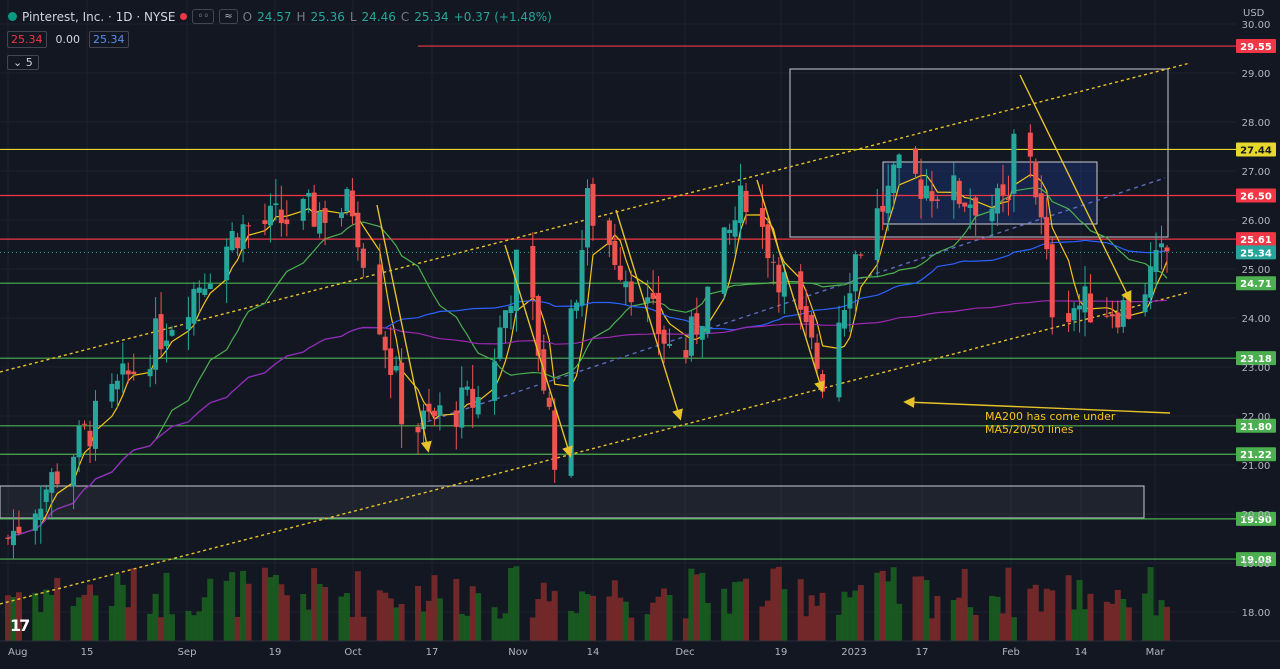  I want to click on market-status-icon, so click(12, 16).